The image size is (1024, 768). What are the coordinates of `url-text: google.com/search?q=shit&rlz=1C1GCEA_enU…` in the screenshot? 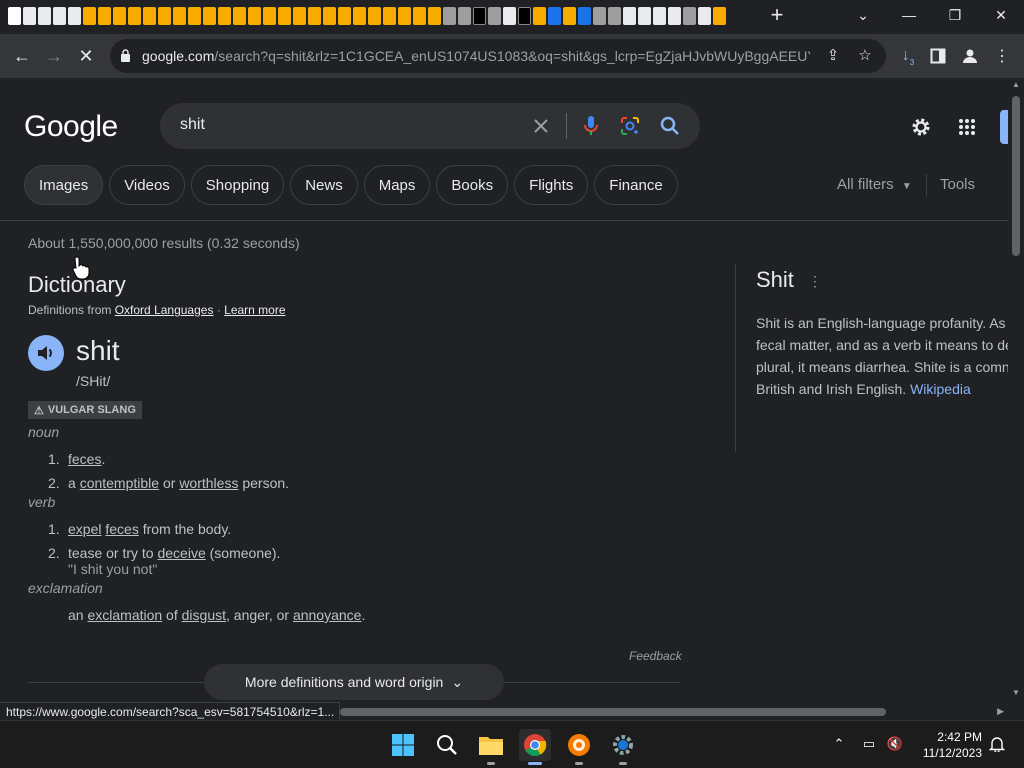 It's located at (476, 56).